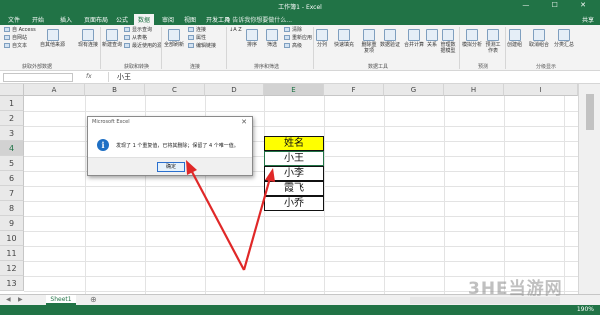 Image resolution: width=600 pixels, height=315 pixels. Describe the element at coordinates (514, 38) in the screenshot. I see `group-button: 创建组` at that location.